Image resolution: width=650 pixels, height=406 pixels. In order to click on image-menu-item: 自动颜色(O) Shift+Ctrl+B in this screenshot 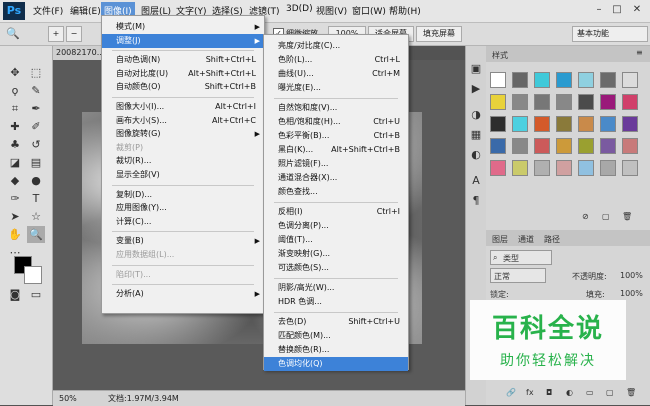, I will do `click(183, 87)`.